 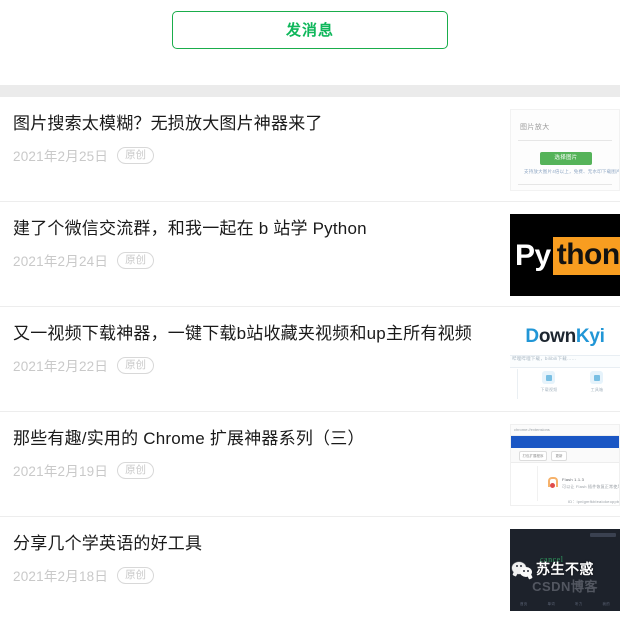 I want to click on thumbnail-top-right-block, so click(x=603, y=535).